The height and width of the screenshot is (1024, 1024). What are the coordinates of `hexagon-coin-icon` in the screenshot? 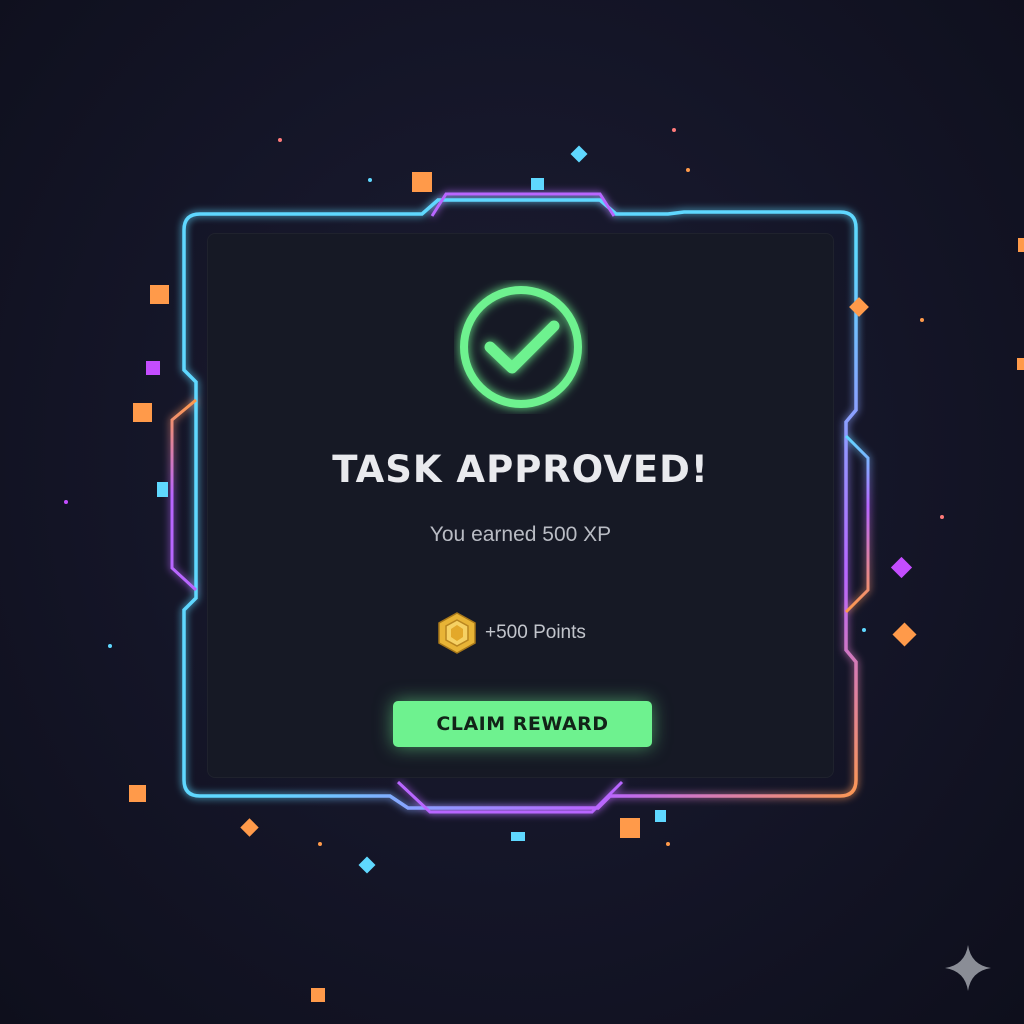 It's located at (457, 633).